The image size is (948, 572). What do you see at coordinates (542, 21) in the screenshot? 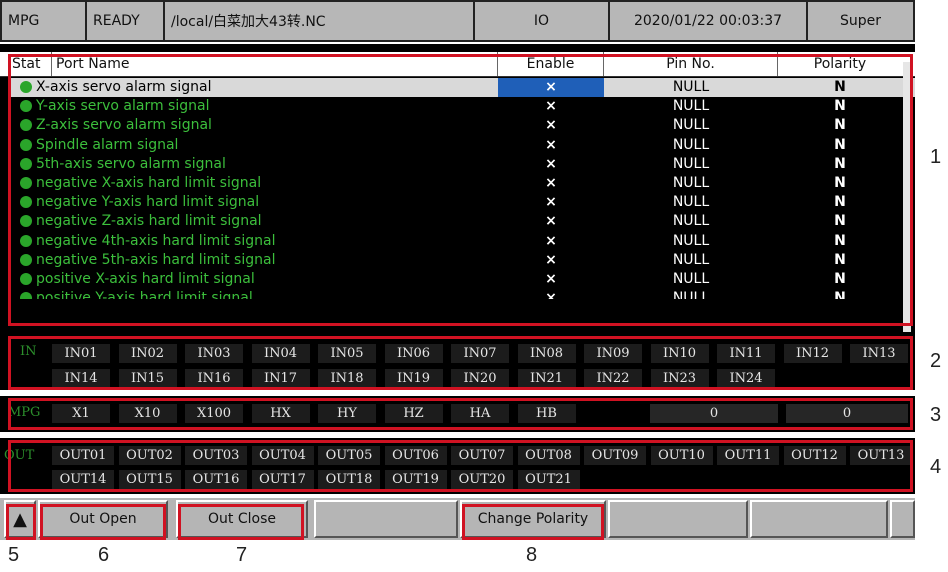
I see `screen-name: IO` at bounding box center [542, 21].